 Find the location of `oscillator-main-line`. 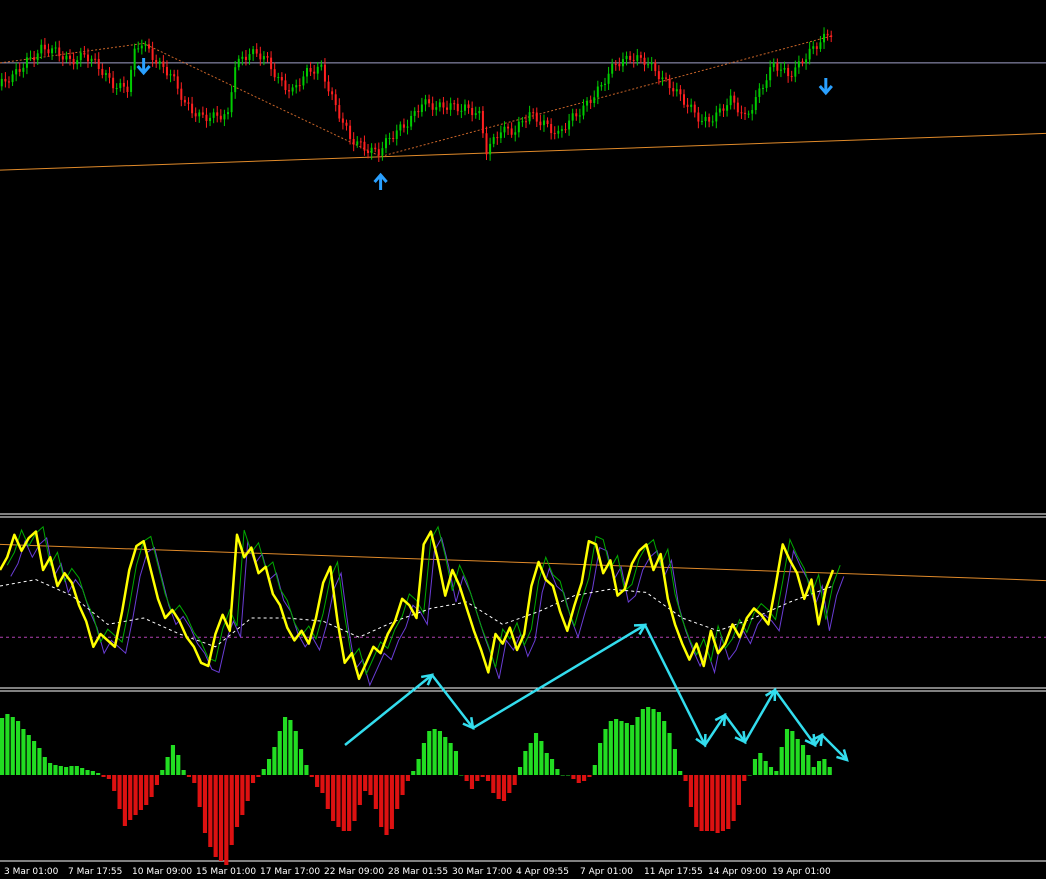

oscillator-main-line is located at coordinates (417, 605).